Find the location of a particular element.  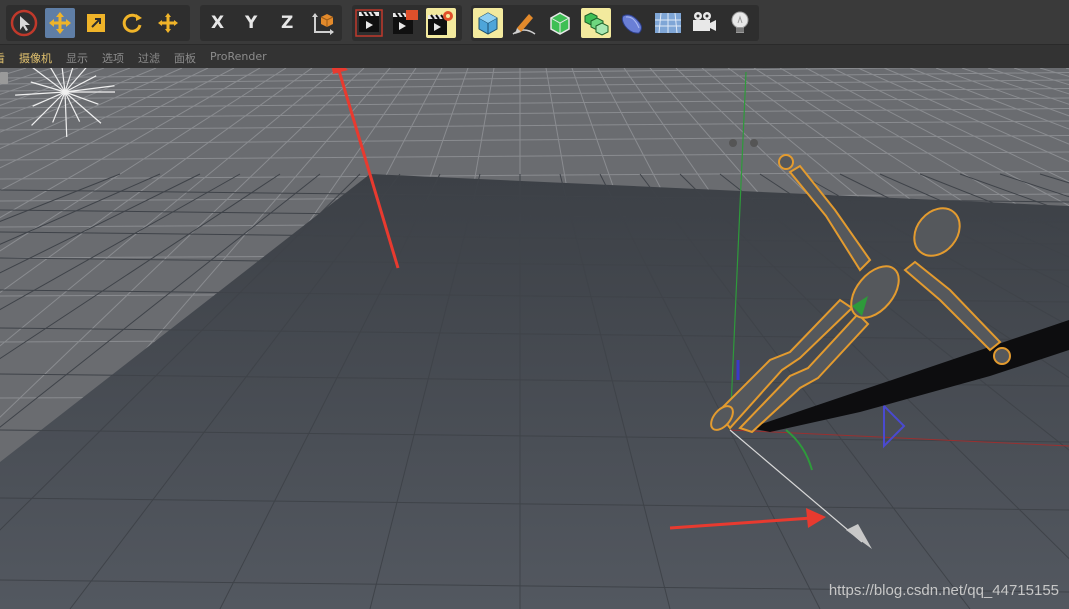

y-axis-lock-button: Y is located at coordinates (251, 23).